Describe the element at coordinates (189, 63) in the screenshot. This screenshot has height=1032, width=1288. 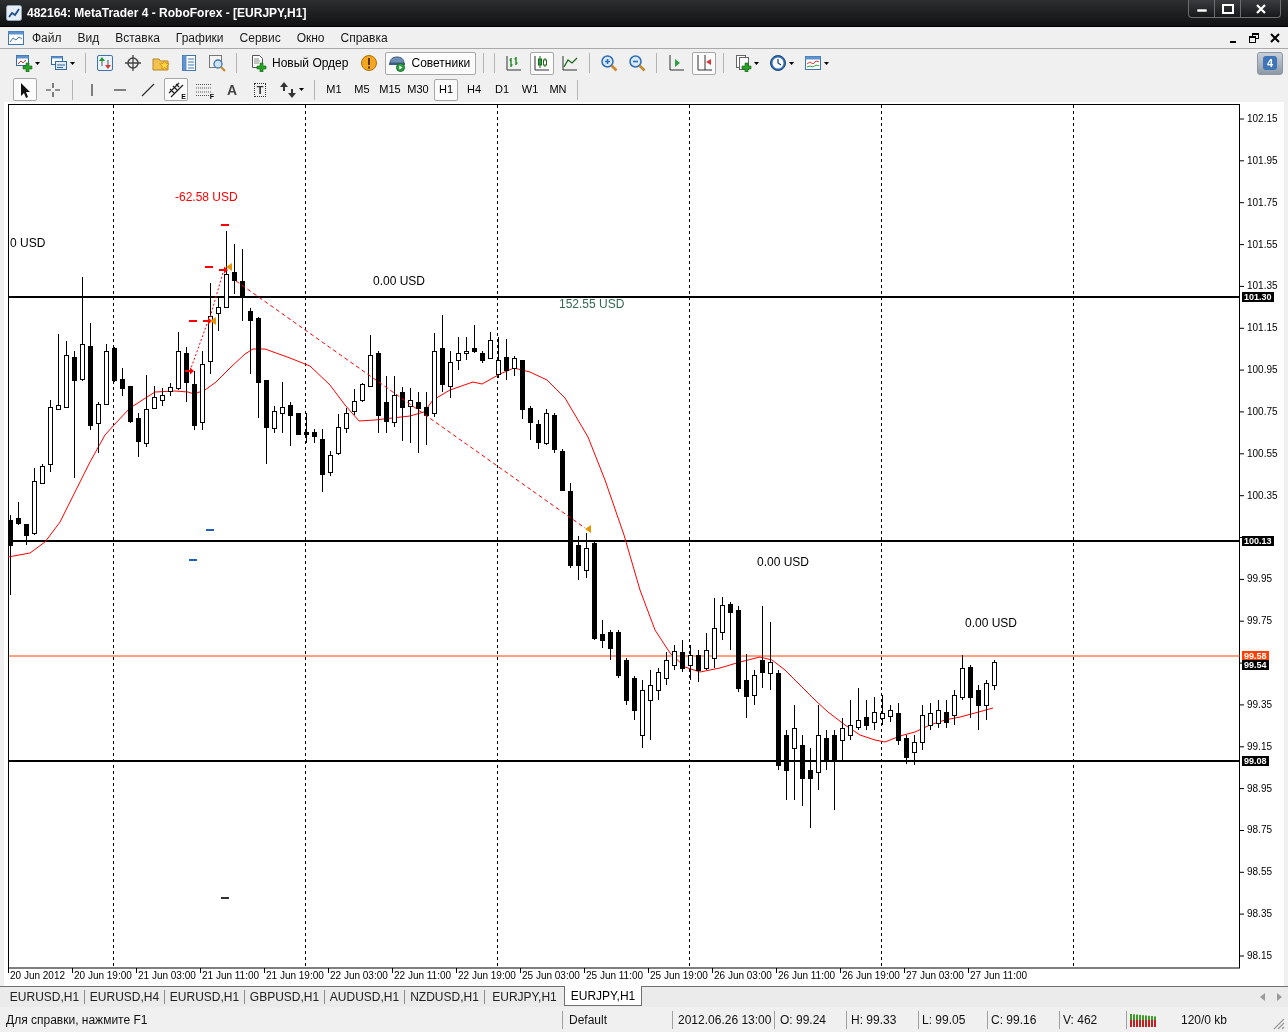
I see `list-window-icon` at that location.